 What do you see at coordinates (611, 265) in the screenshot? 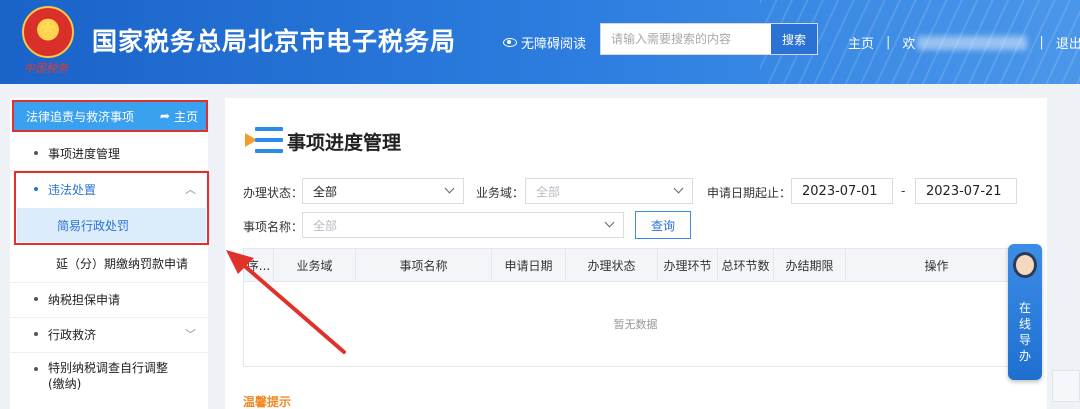
I see `column-header: 办理状态` at bounding box center [611, 265].